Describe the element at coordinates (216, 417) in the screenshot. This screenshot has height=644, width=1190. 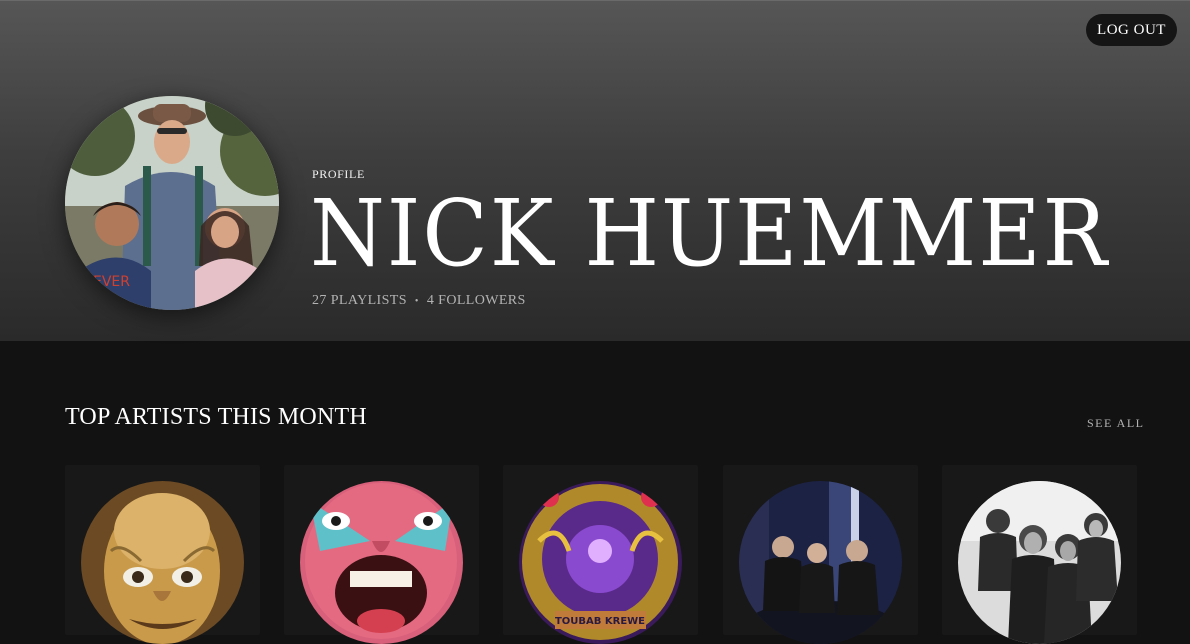
I see `top-artists-title: TOP ARTISTS THIS MONTH` at that location.